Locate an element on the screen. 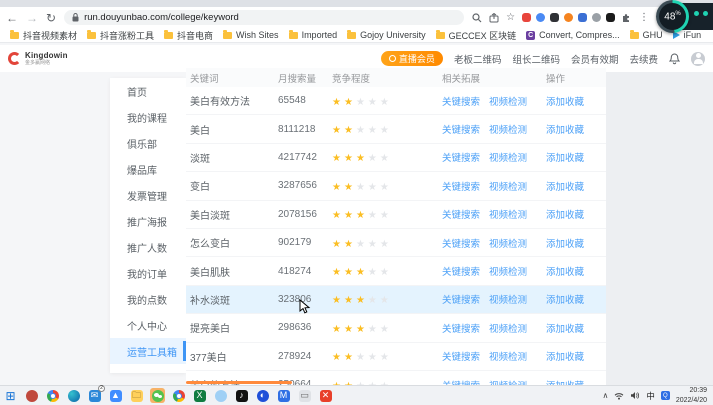  wechat-icon is located at coordinates (157, 395).